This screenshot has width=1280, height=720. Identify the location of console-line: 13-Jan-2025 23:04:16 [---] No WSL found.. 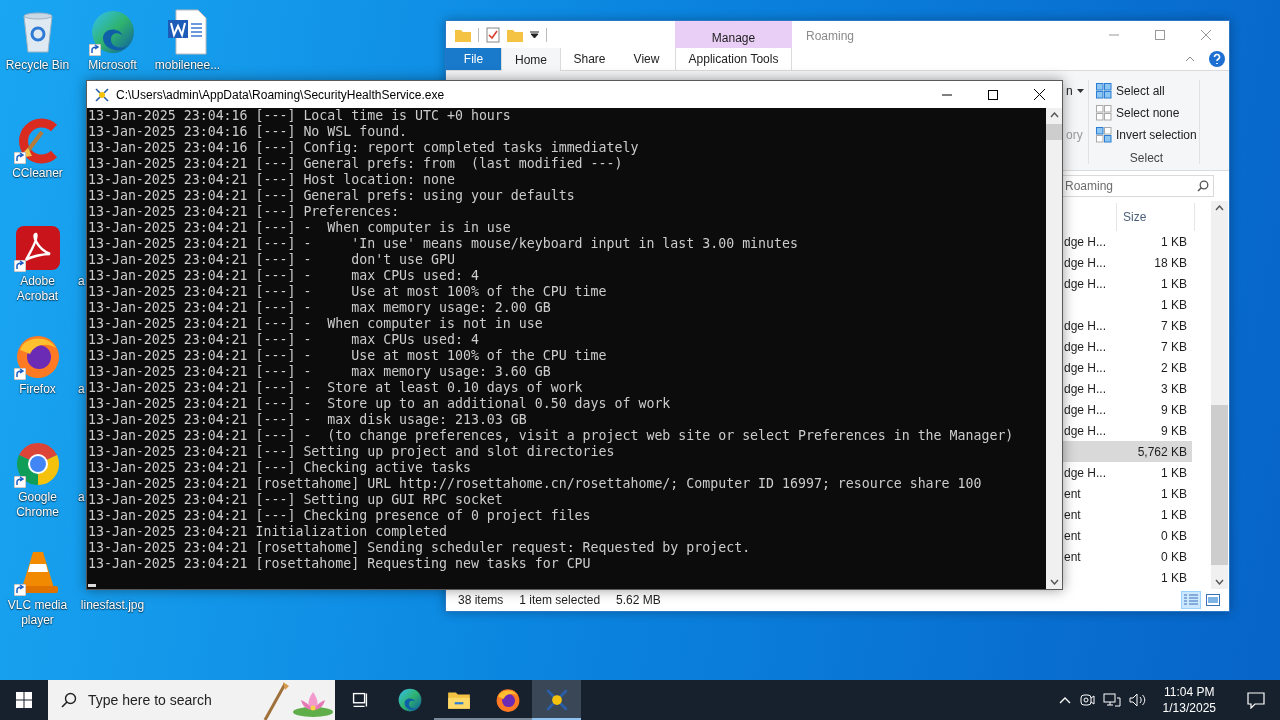
(248, 132).